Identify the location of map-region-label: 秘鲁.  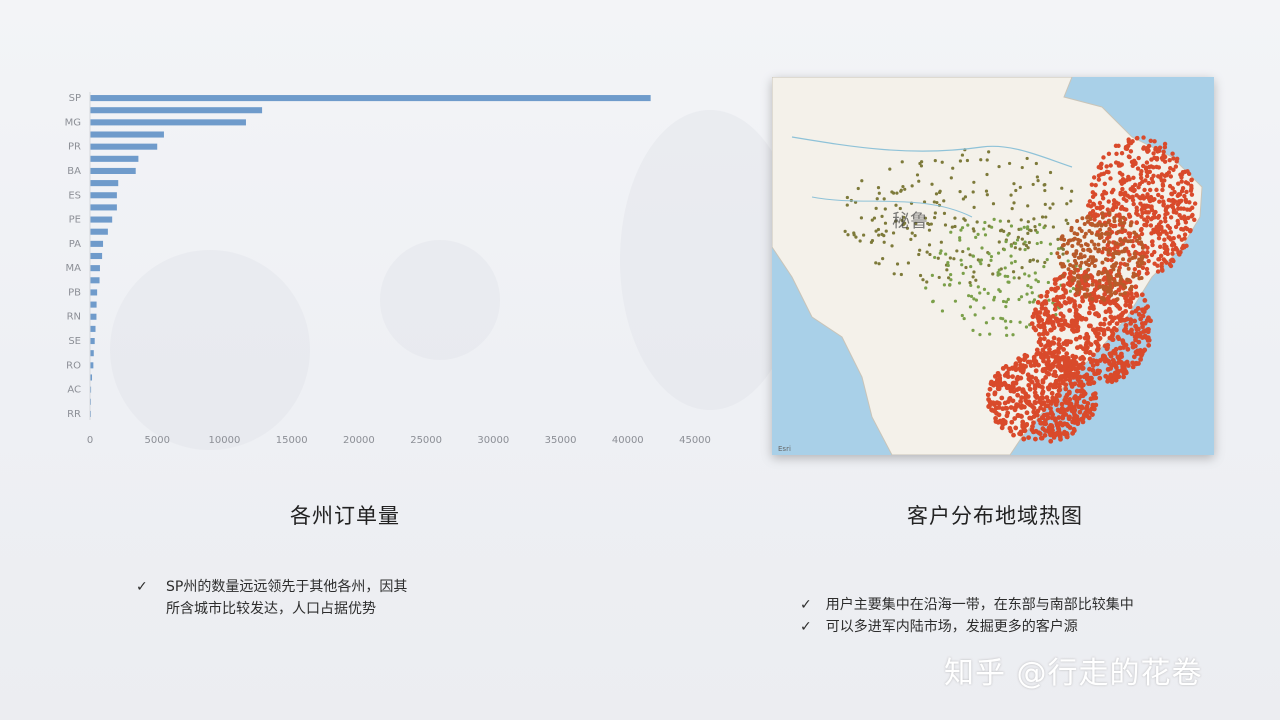
(910, 221).